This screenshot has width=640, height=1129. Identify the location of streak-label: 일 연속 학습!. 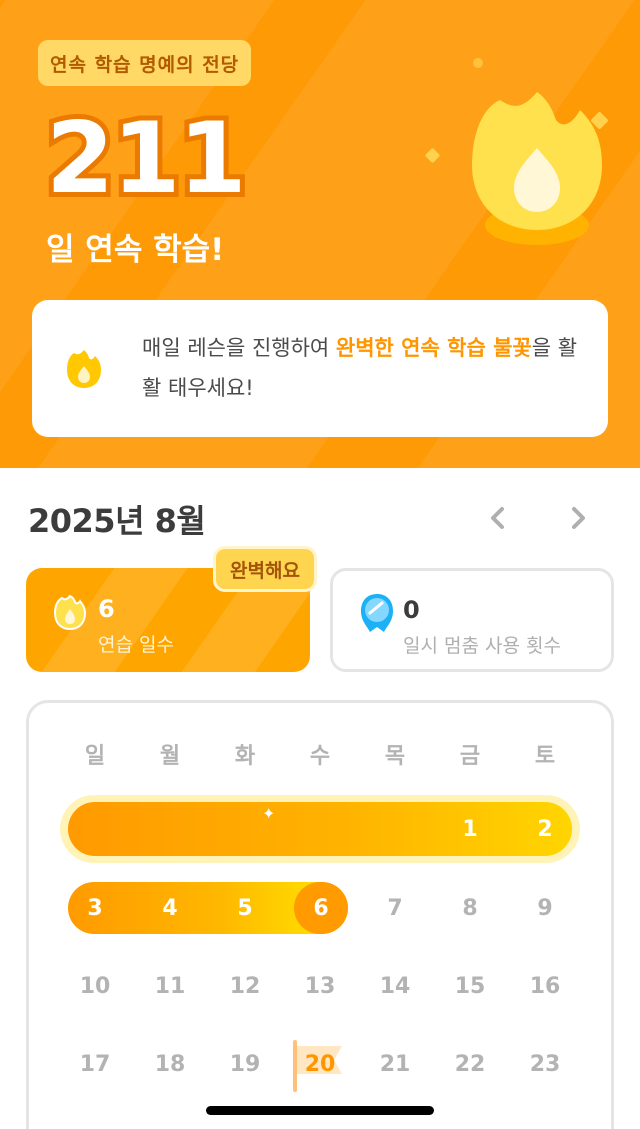
(135, 250).